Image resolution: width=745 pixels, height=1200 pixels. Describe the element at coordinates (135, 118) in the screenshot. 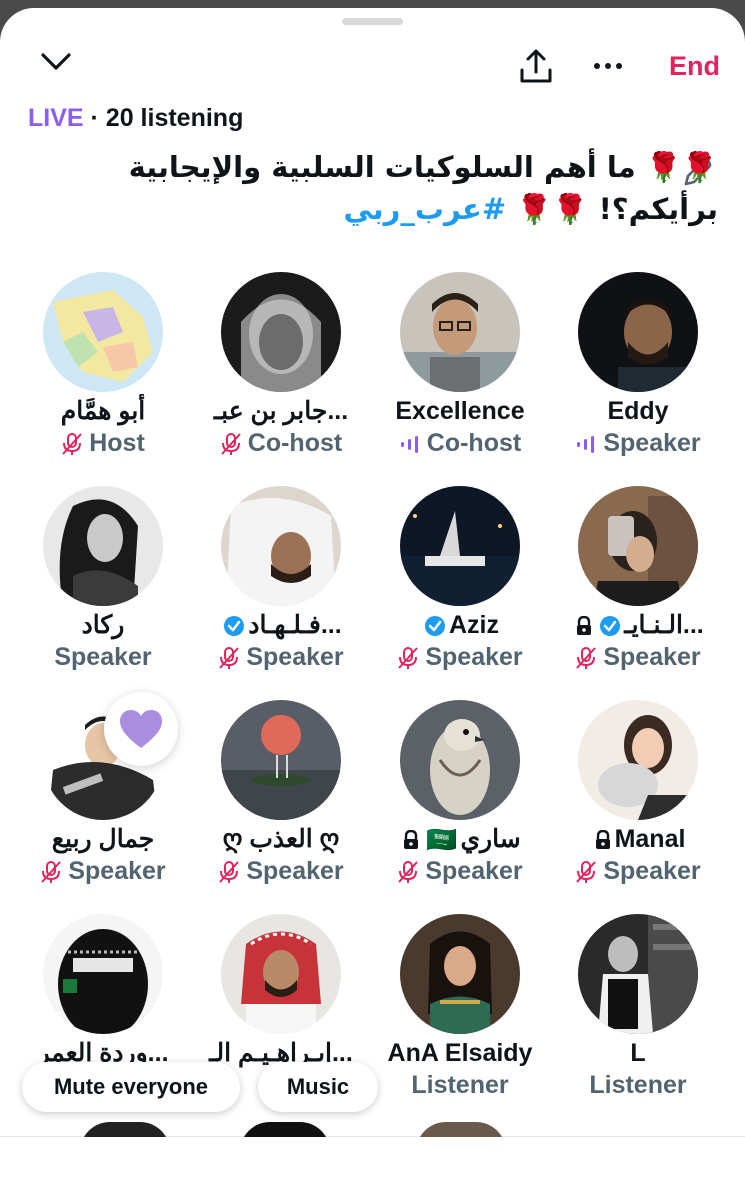

I see `space-status: LIVE · 20 listening` at that location.